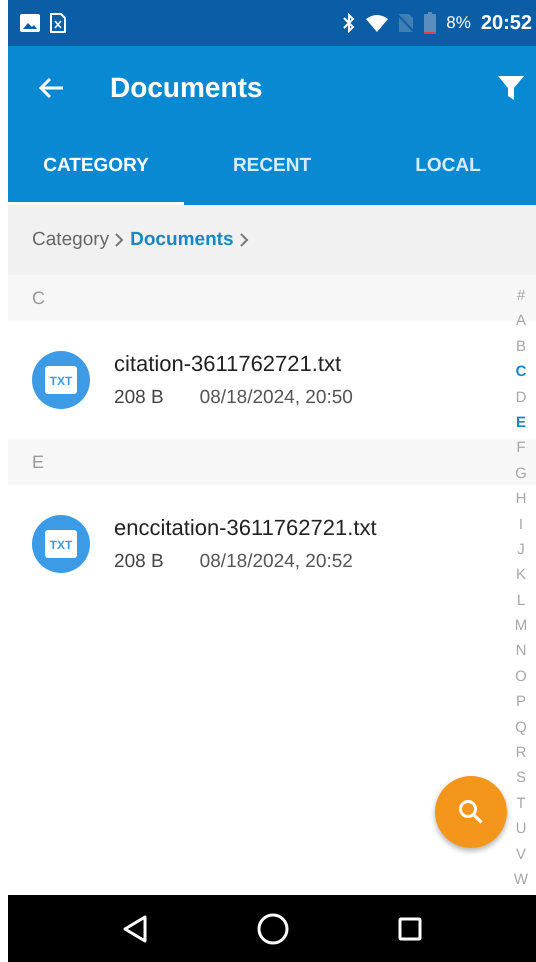 Image resolution: width=536 pixels, height=962 pixels. Describe the element at coordinates (521, 499) in the screenshot. I see `index-letter: H` at that location.